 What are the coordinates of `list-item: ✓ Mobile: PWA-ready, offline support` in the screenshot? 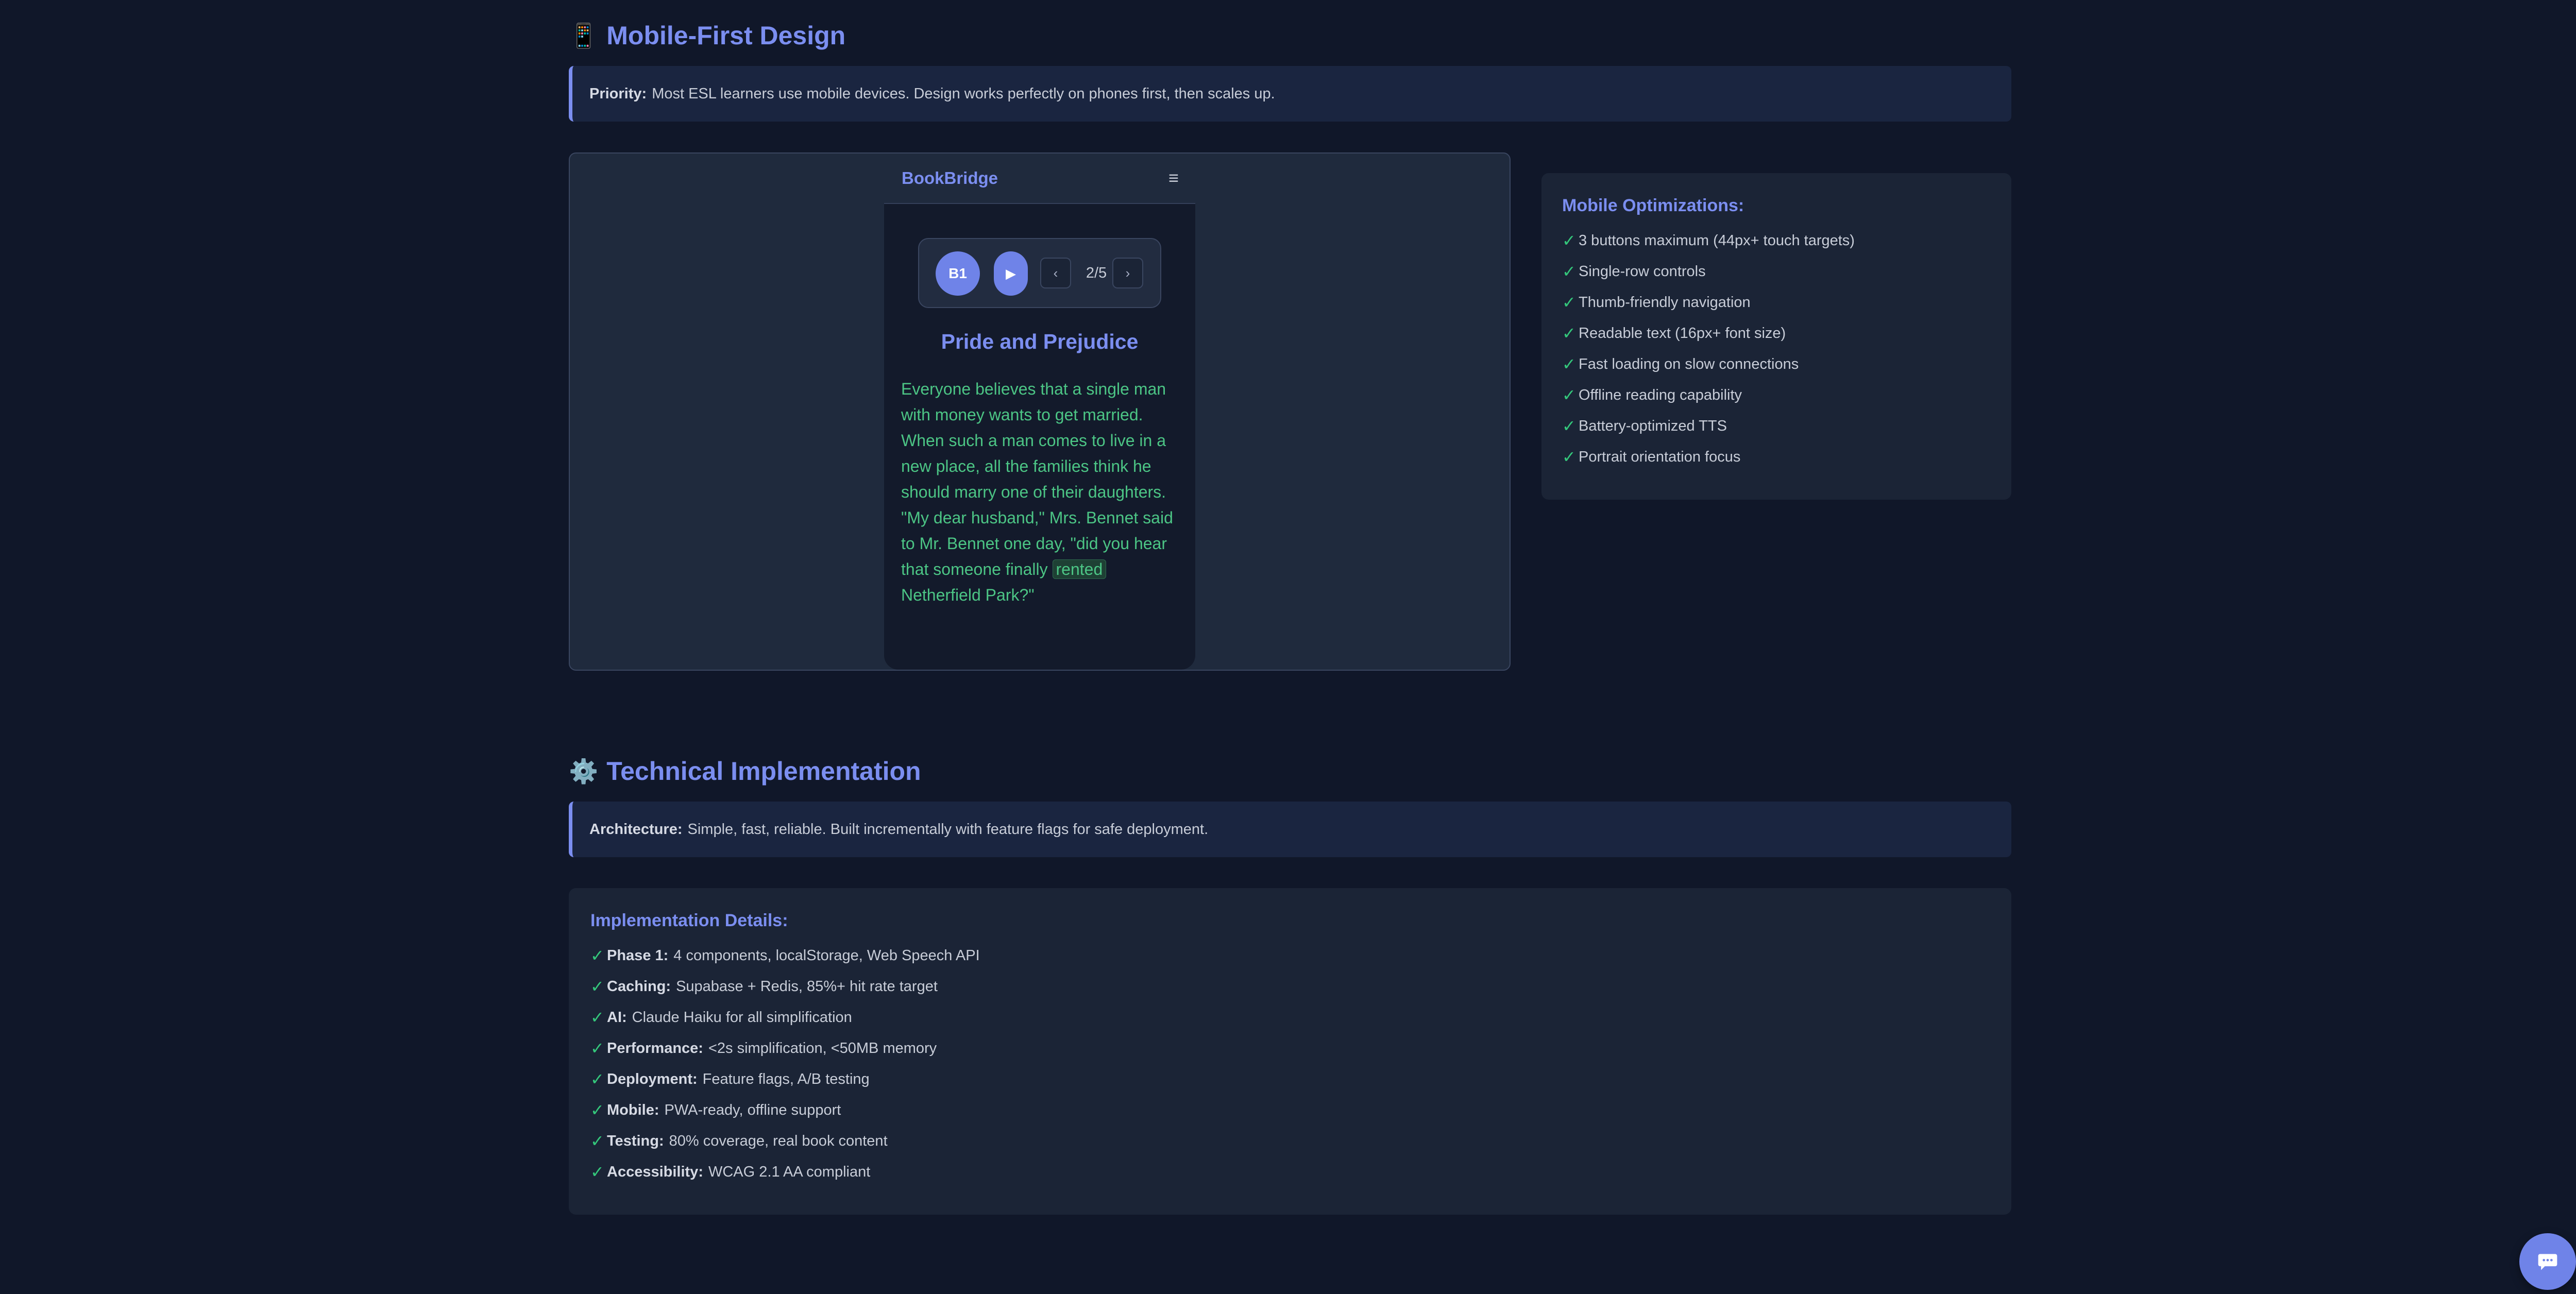 It's located at (1300, 1110).